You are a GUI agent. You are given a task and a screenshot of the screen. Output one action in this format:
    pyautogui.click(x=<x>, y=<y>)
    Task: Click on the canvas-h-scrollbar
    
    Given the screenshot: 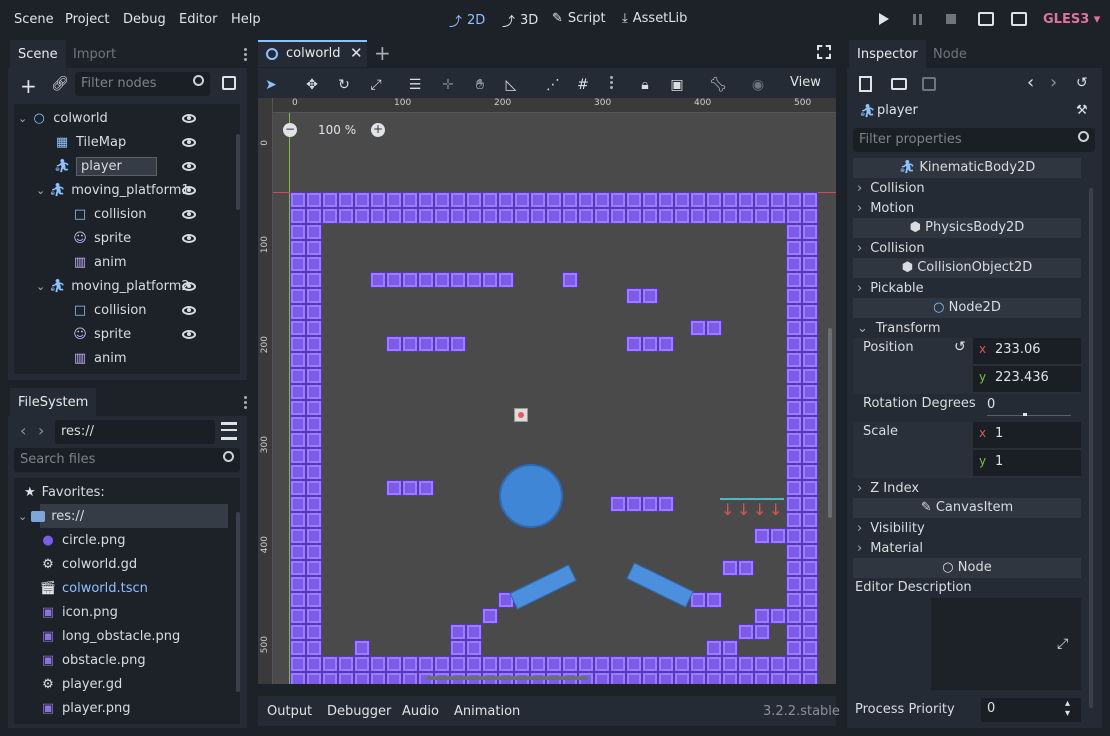 What is the action you would take?
    pyautogui.click(x=507, y=678)
    